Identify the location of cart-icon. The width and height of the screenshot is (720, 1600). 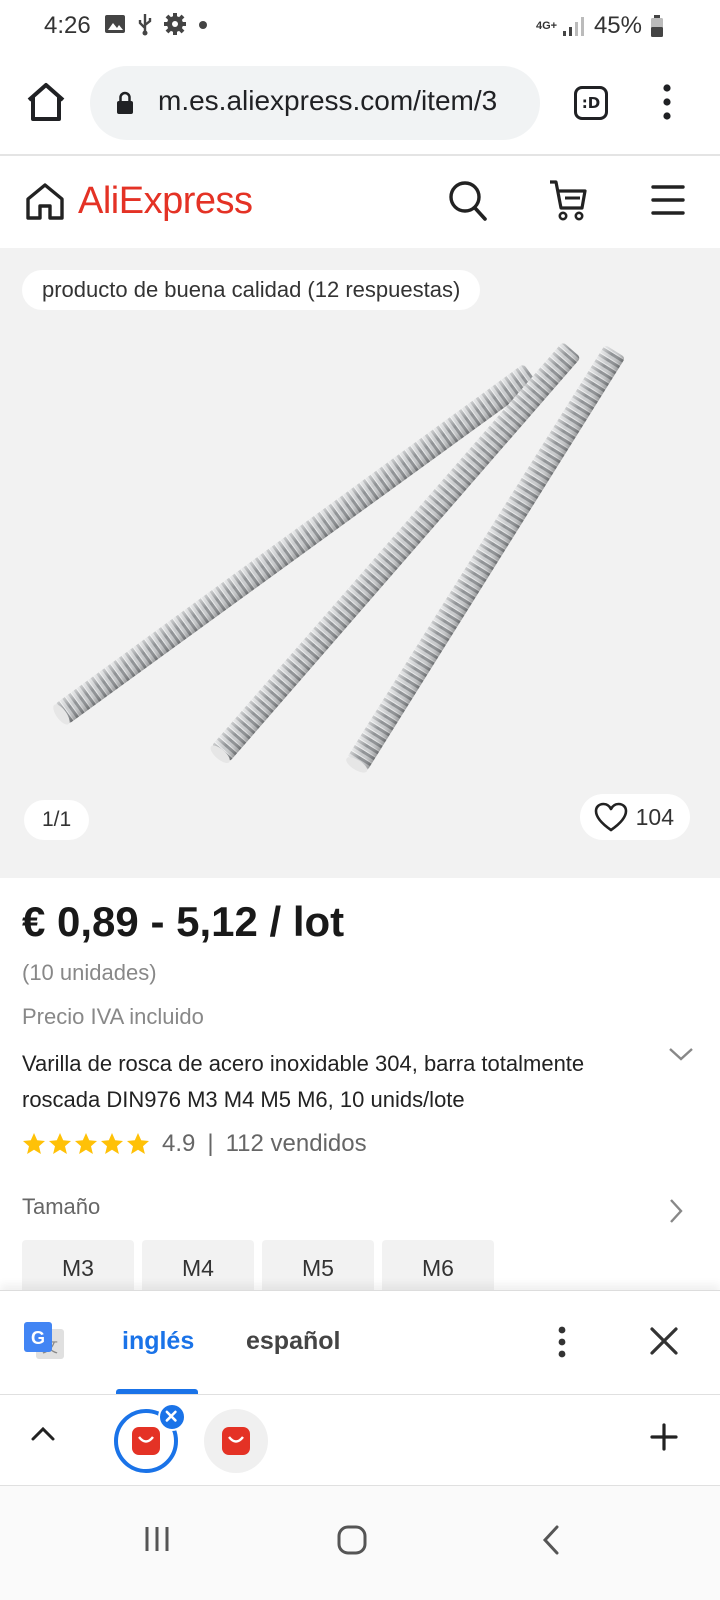
(568, 200).